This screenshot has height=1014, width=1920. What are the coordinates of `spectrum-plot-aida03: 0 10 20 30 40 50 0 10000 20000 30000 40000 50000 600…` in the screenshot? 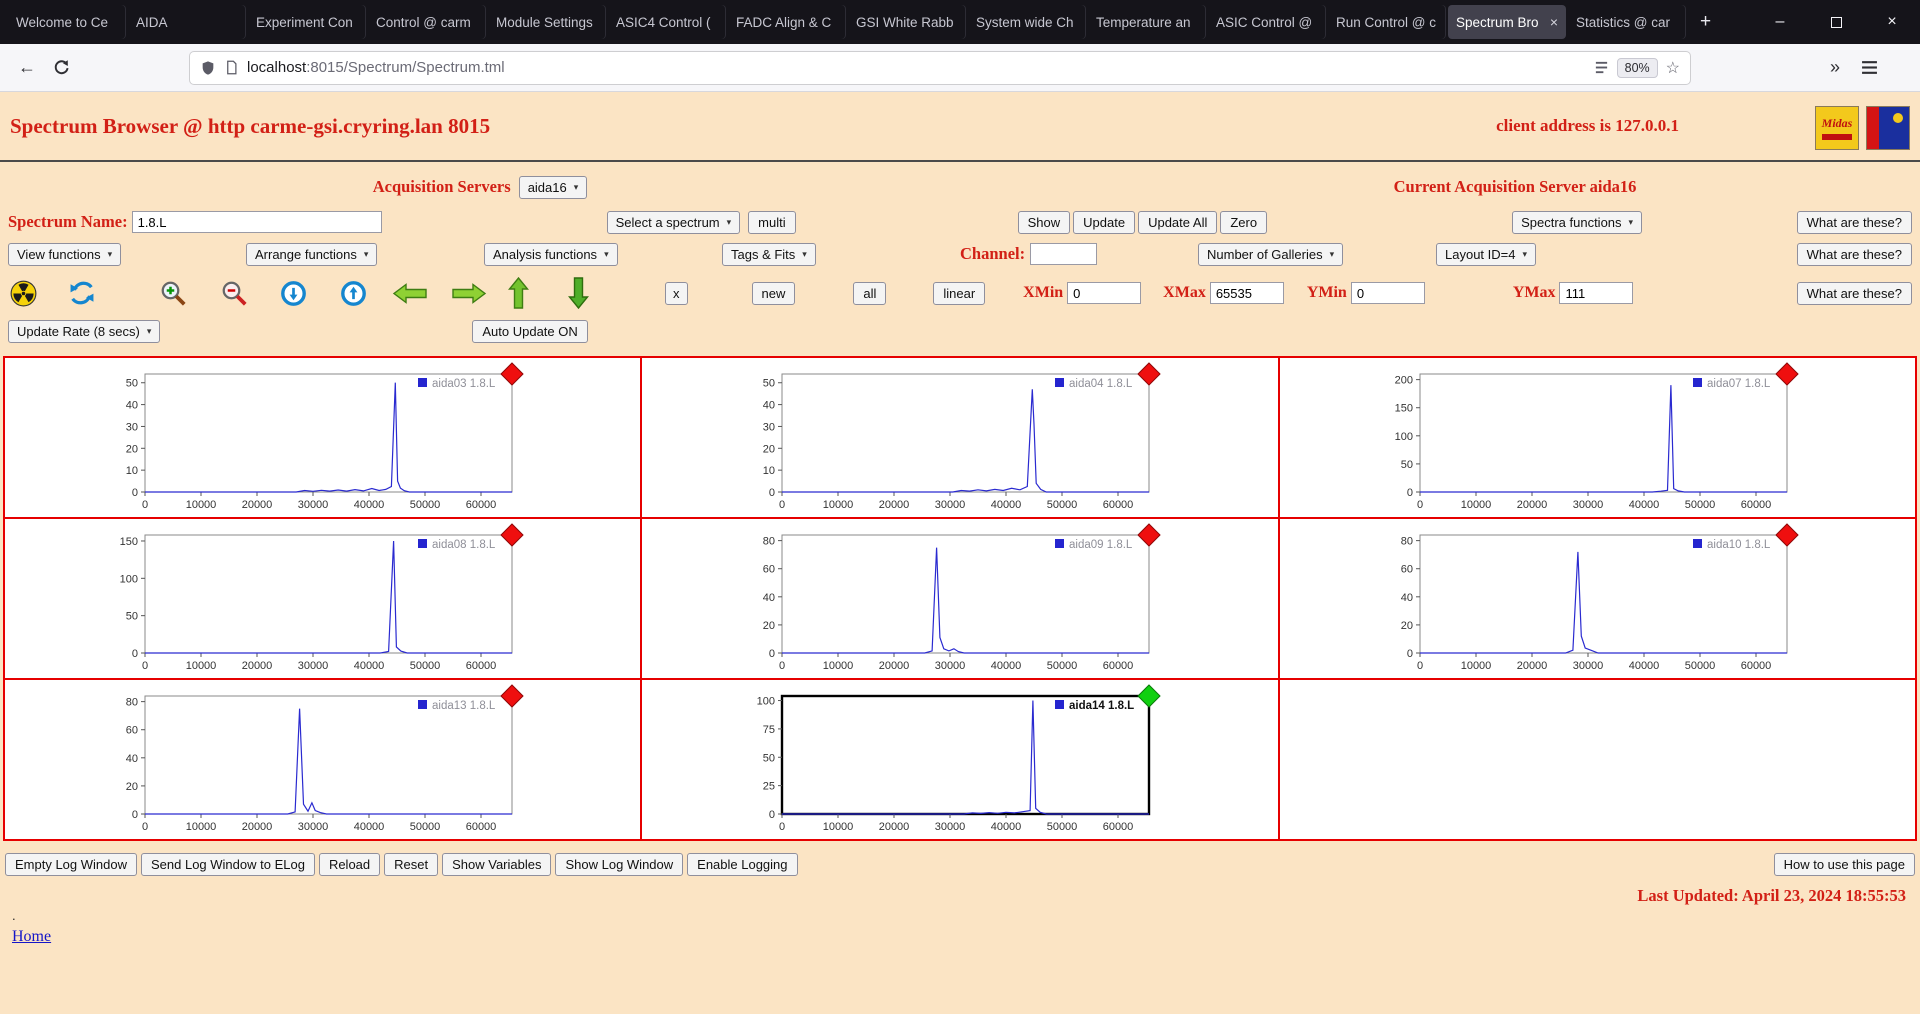 It's located at (300, 438).